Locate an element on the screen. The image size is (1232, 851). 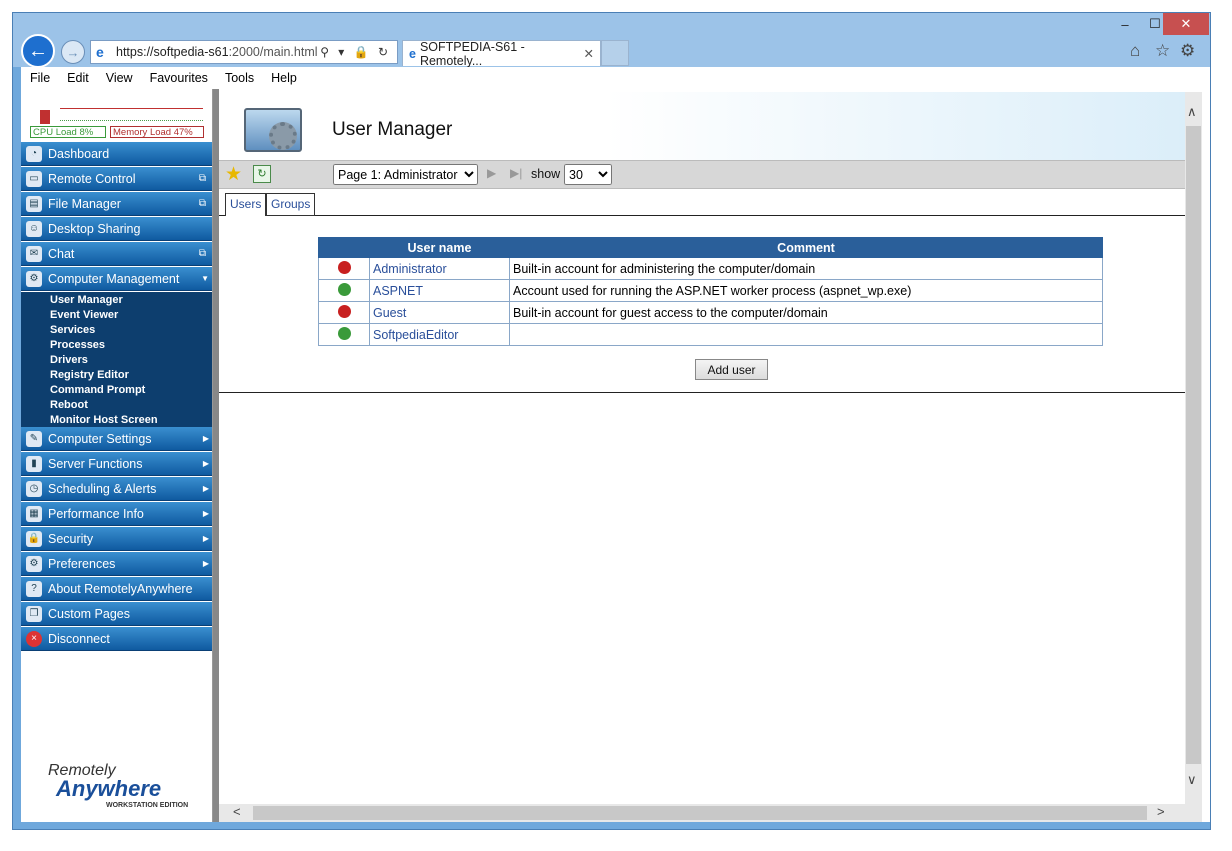
address-tools-icon: ⚲ ▾ 🔒 ↻ is located at coordinates (355, 52).